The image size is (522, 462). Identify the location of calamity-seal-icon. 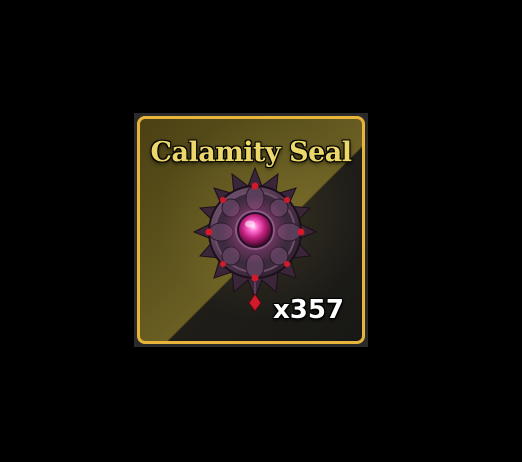
(255, 239).